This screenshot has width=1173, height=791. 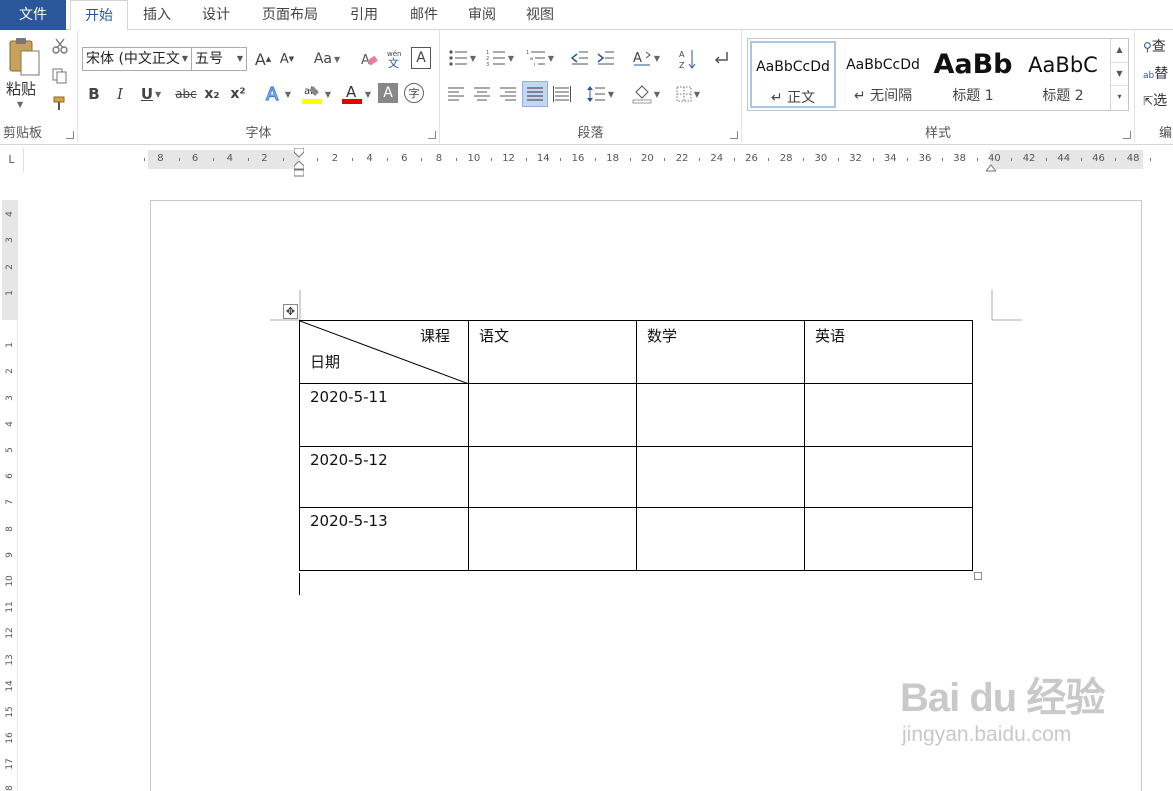 What do you see at coordinates (552, 352) in the screenshot?
I see `table-header-cell: 语文` at bounding box center [552, 352].